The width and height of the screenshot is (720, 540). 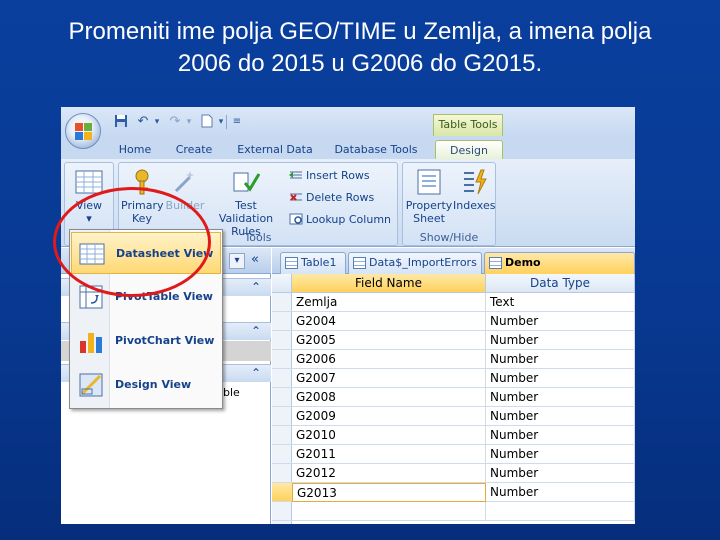 What do you see at coordinates (331, 198) in the screenshot?
I see `delete-rows-button: Delete Rows` at bounding box center [331, 198].